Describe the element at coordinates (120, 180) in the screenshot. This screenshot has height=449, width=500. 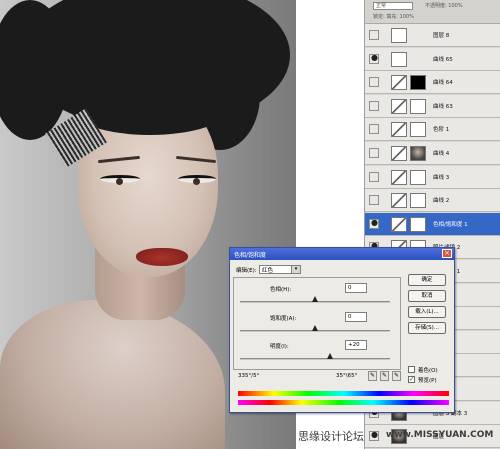
I see `photo-left-eye` at that location.